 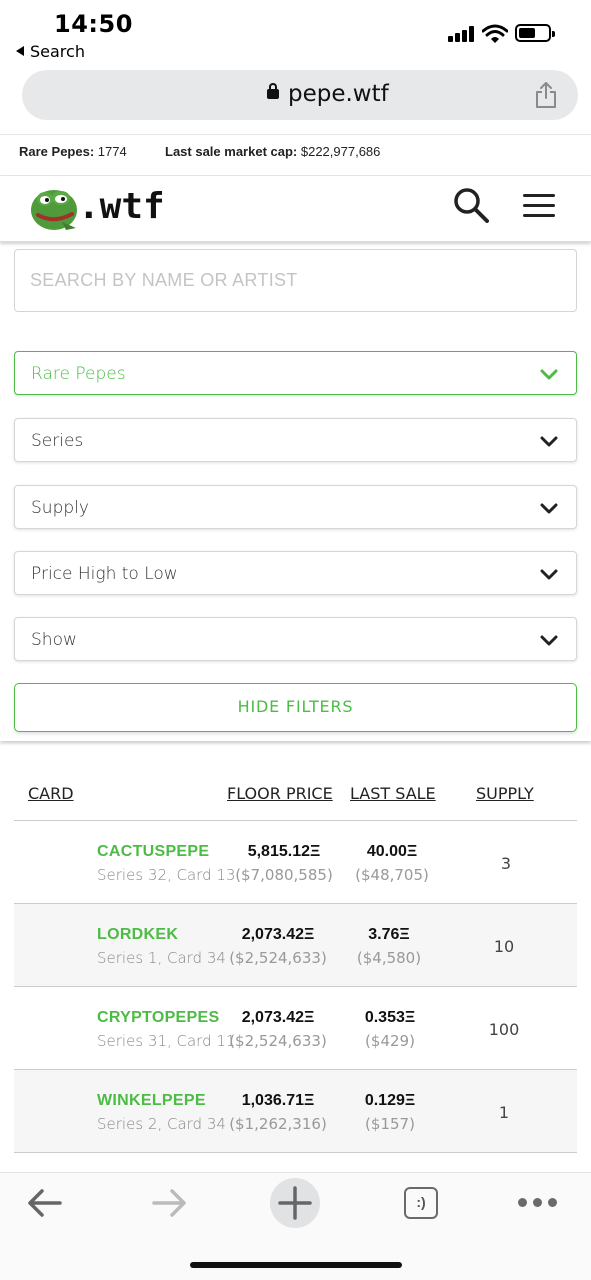 What do you see at coordinates (392, 851) in the screenshot?
I see `last-sale: 40.00Ξ` at bounding box center [392, 851].